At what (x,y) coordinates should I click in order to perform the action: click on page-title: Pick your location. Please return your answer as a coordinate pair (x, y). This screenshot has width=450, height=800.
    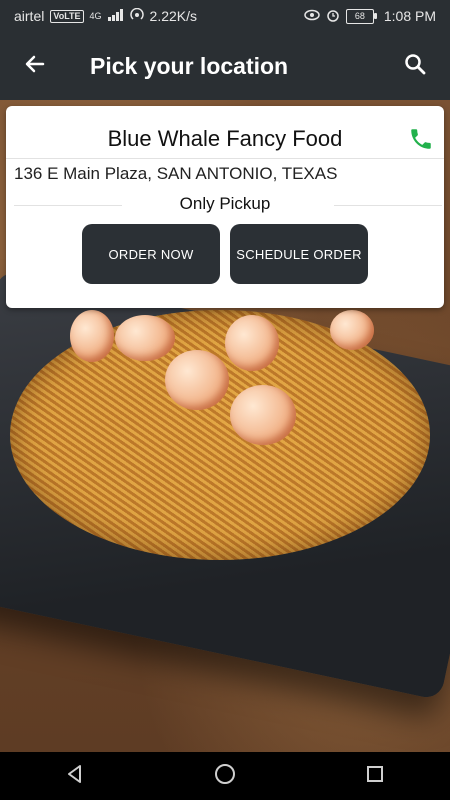
    Looking at the image, I should click on (189, 65).